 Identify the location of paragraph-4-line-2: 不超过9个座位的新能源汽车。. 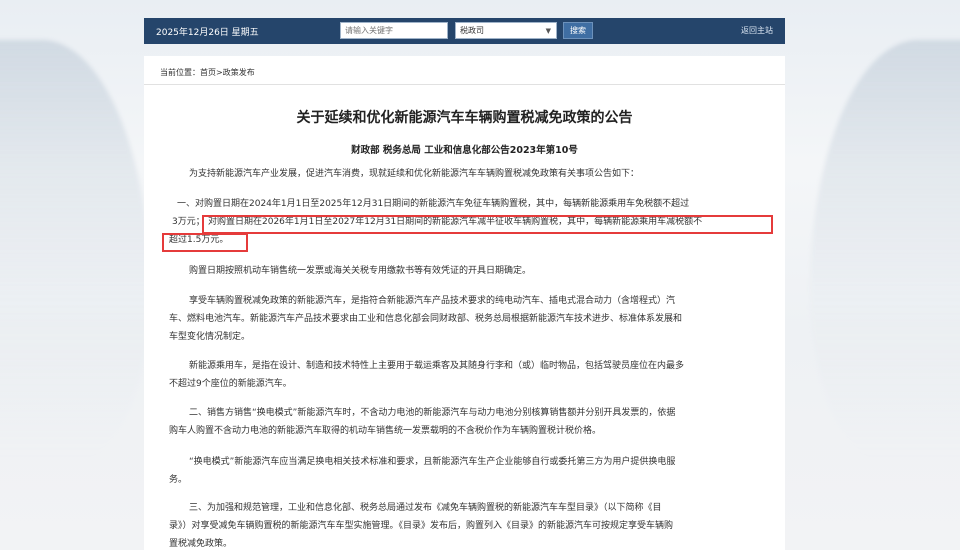
(230, 384).